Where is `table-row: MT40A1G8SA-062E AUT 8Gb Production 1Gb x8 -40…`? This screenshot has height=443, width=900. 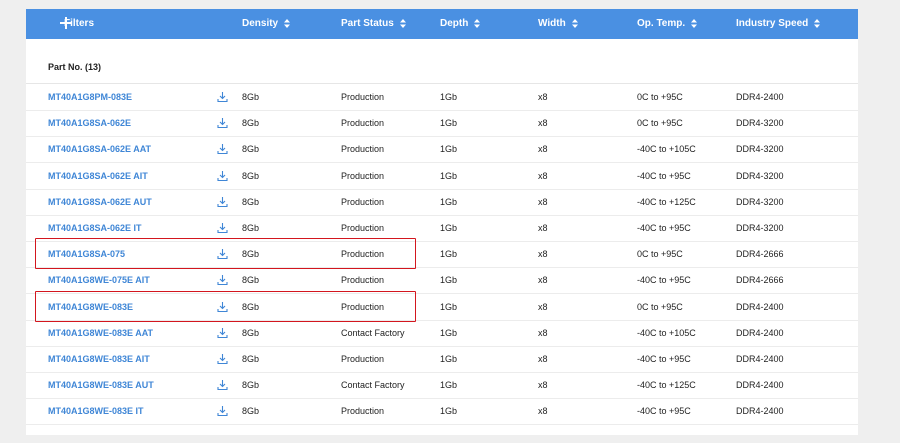
table-row: MT40A1G8SA-062E AUT 8Gb Production 1Gb x8 -40… is located at coordinates (442, 202).